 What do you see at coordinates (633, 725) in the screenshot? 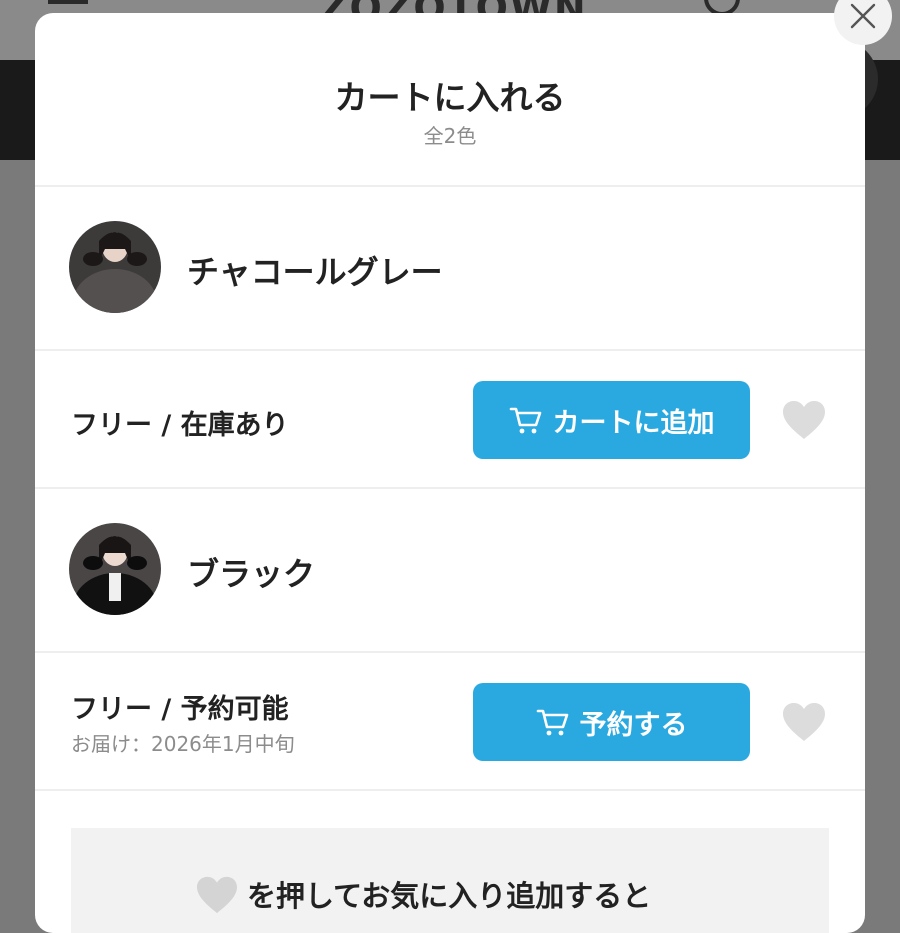
I see `reserve-label: 予約する` at bounding box center [633, 725].